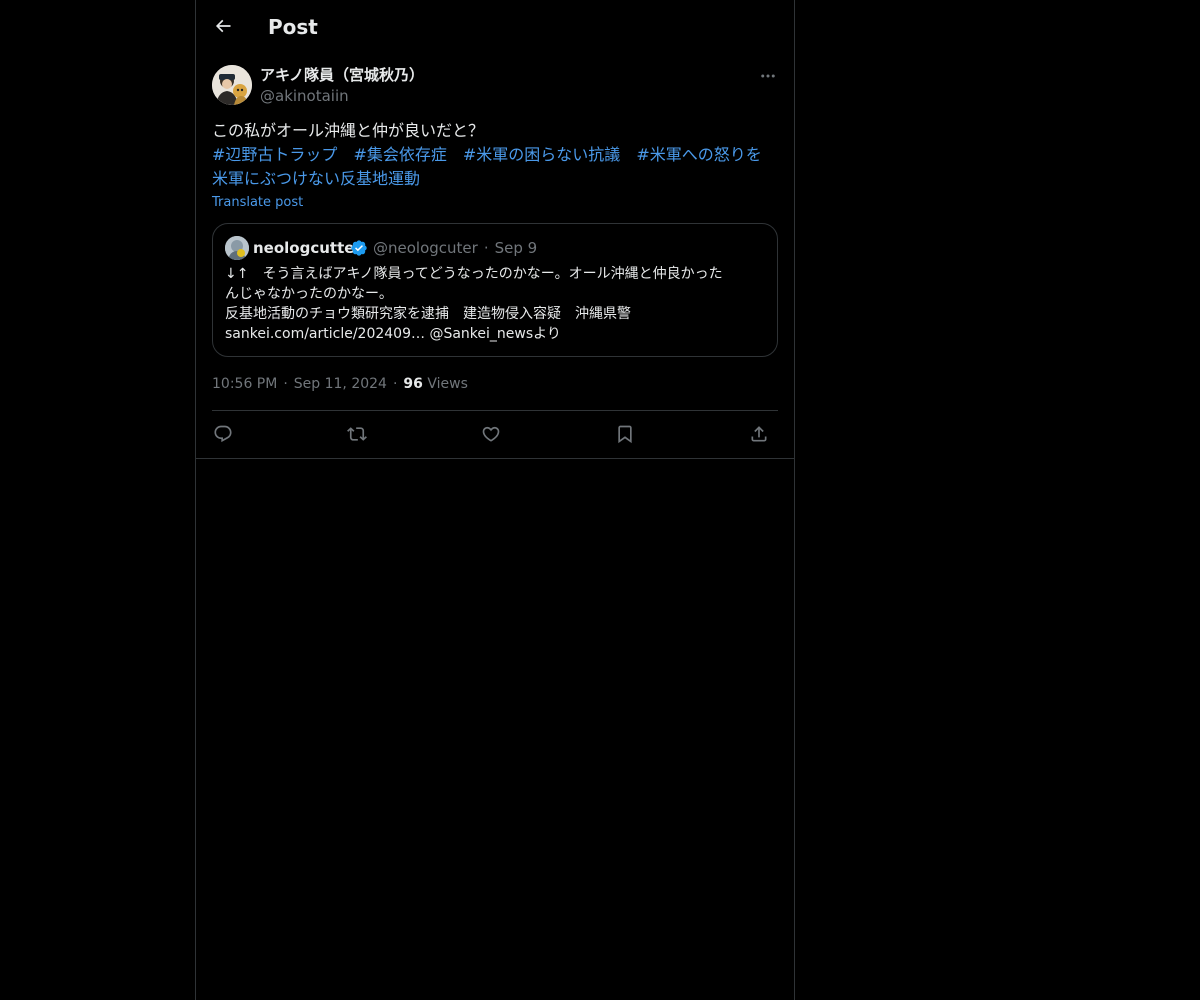  What do you see at coordinates (316, 178) in the screenshot?
I see `hashtag-link: 米軍にぶつけない反基地運動` at bounding box center [316, 178].